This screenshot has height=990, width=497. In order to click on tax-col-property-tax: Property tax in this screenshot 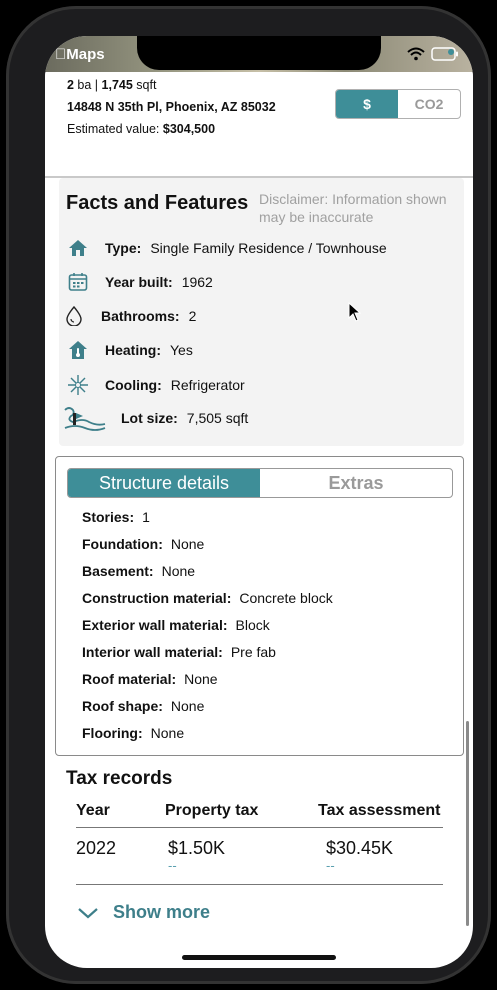, I will do `click(212, 810)`.